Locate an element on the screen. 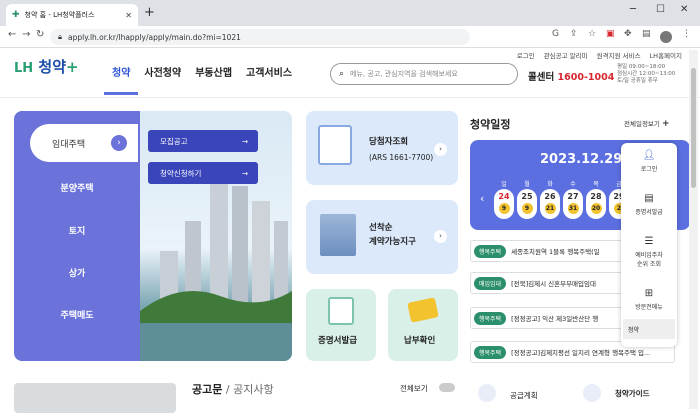 This screenshot has height=413, width=700. document-icon: ▤ is located at coordinates (649, 198).